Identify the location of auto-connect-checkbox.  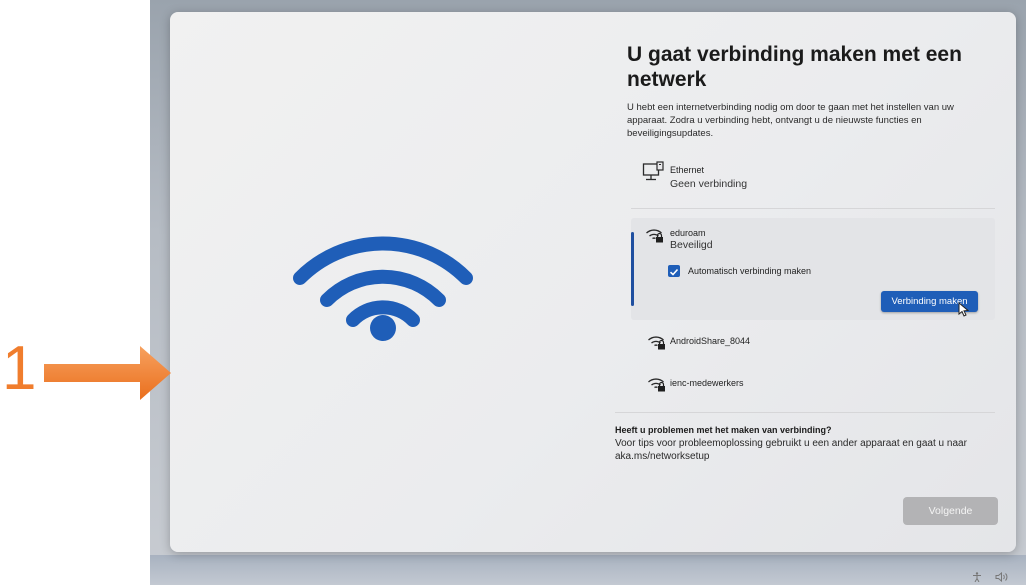
(674, 271).